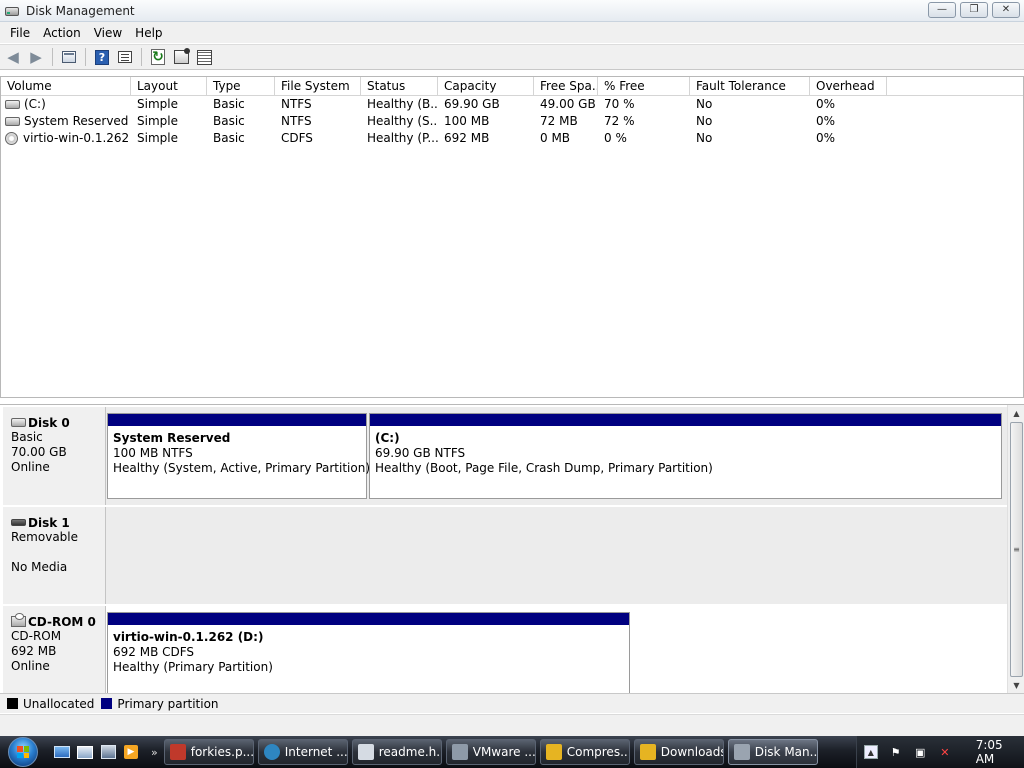 The width and height of the screenshot is (1024, 768). Describe the element at coordinates (920, 752) in the screenshot. I see `network-icon: ▣` at that location.